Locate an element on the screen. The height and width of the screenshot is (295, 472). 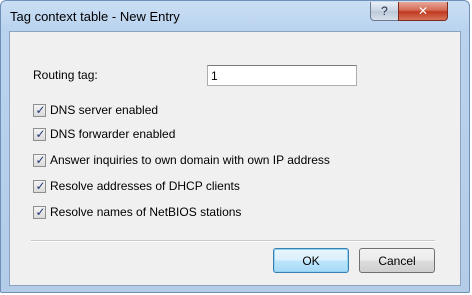
close-button: ✕ is located at coordinates (423, 11).